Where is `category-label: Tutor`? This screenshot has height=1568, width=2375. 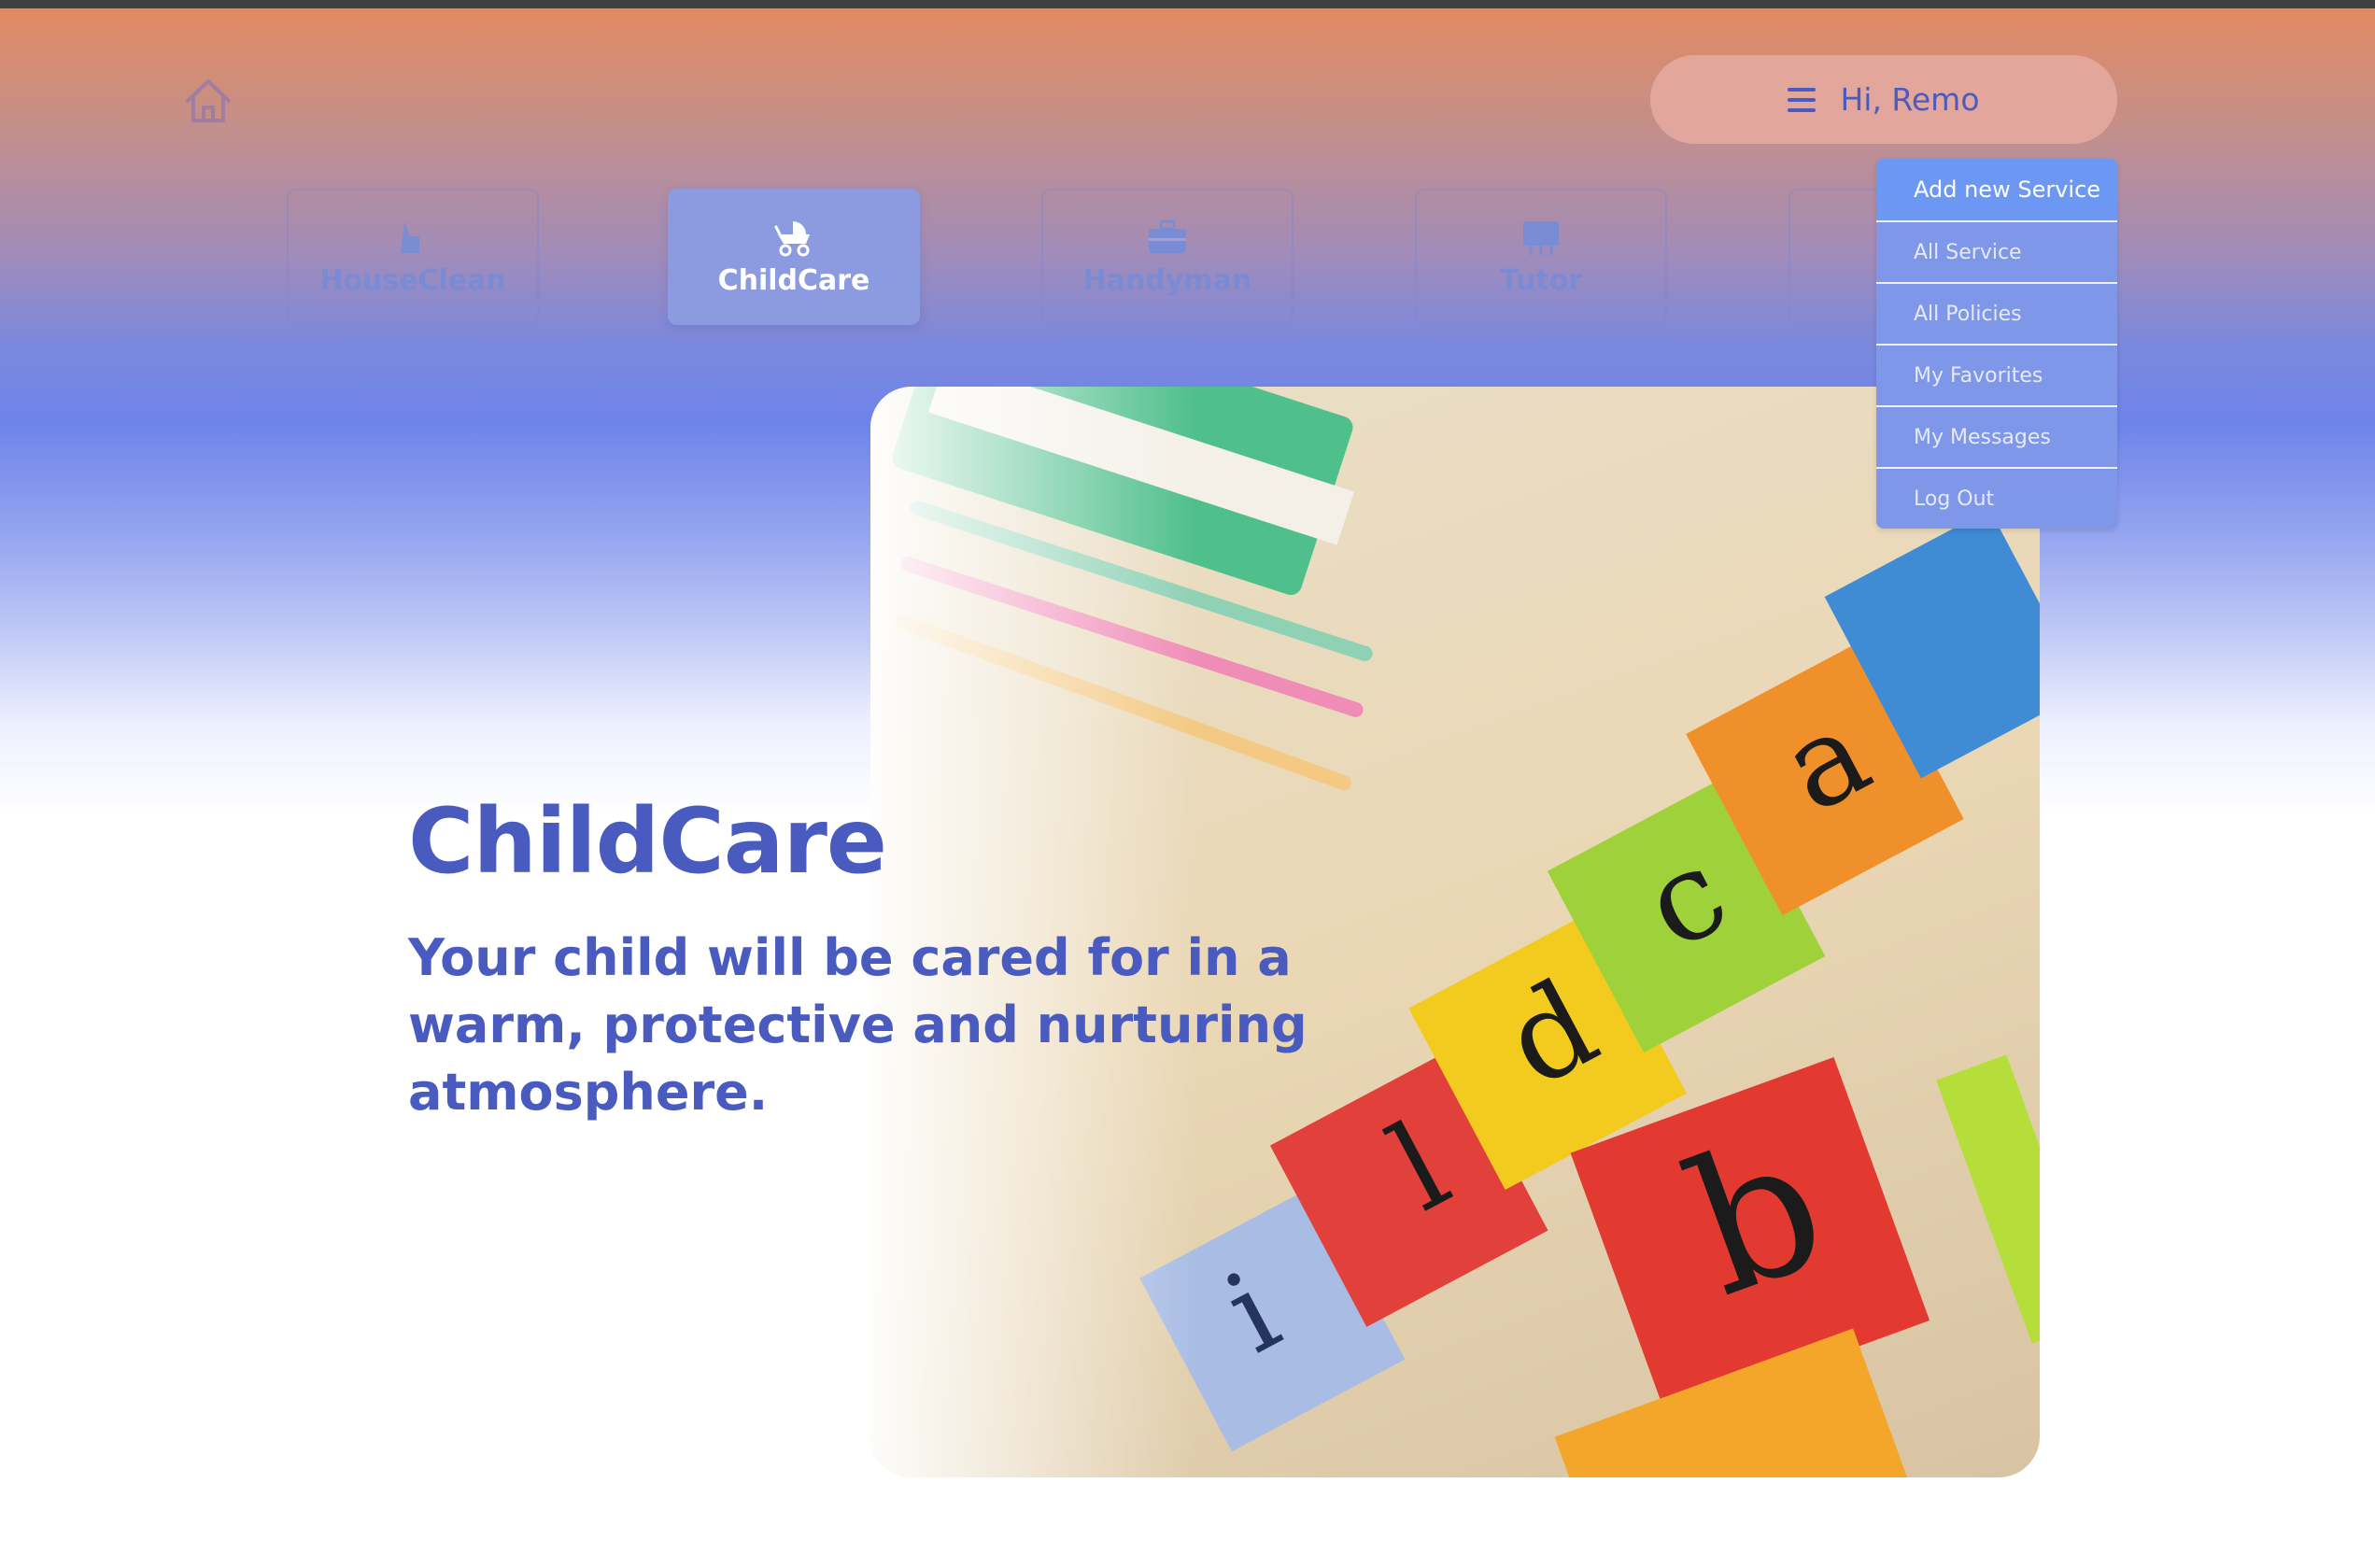 category-label: Tutor is located at coordinates (1541, 280).